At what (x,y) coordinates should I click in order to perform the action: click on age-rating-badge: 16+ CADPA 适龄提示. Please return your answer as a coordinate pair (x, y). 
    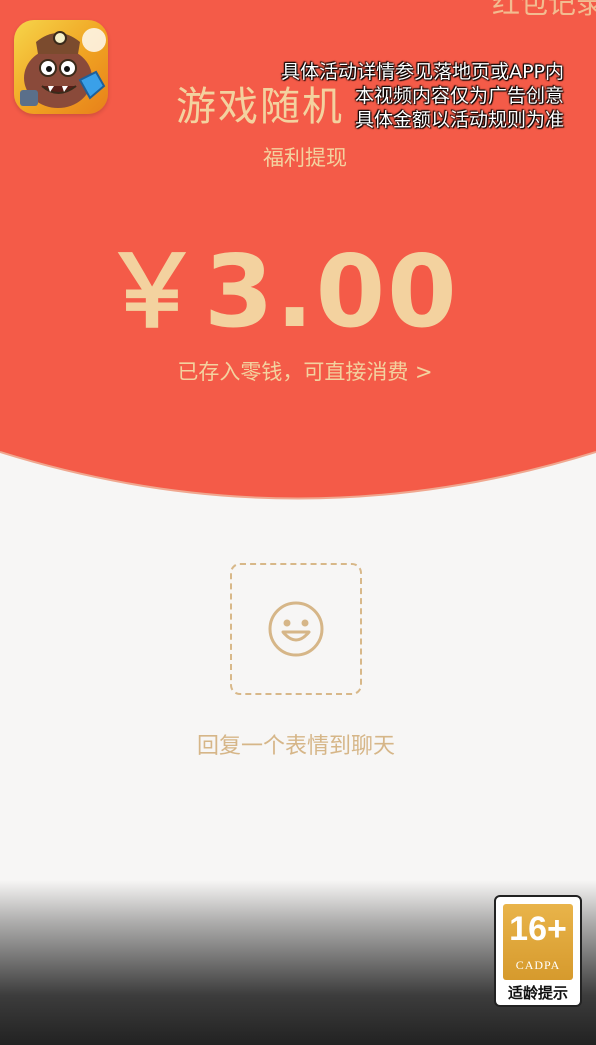
    Looking at the image, I should click on (538, 951).